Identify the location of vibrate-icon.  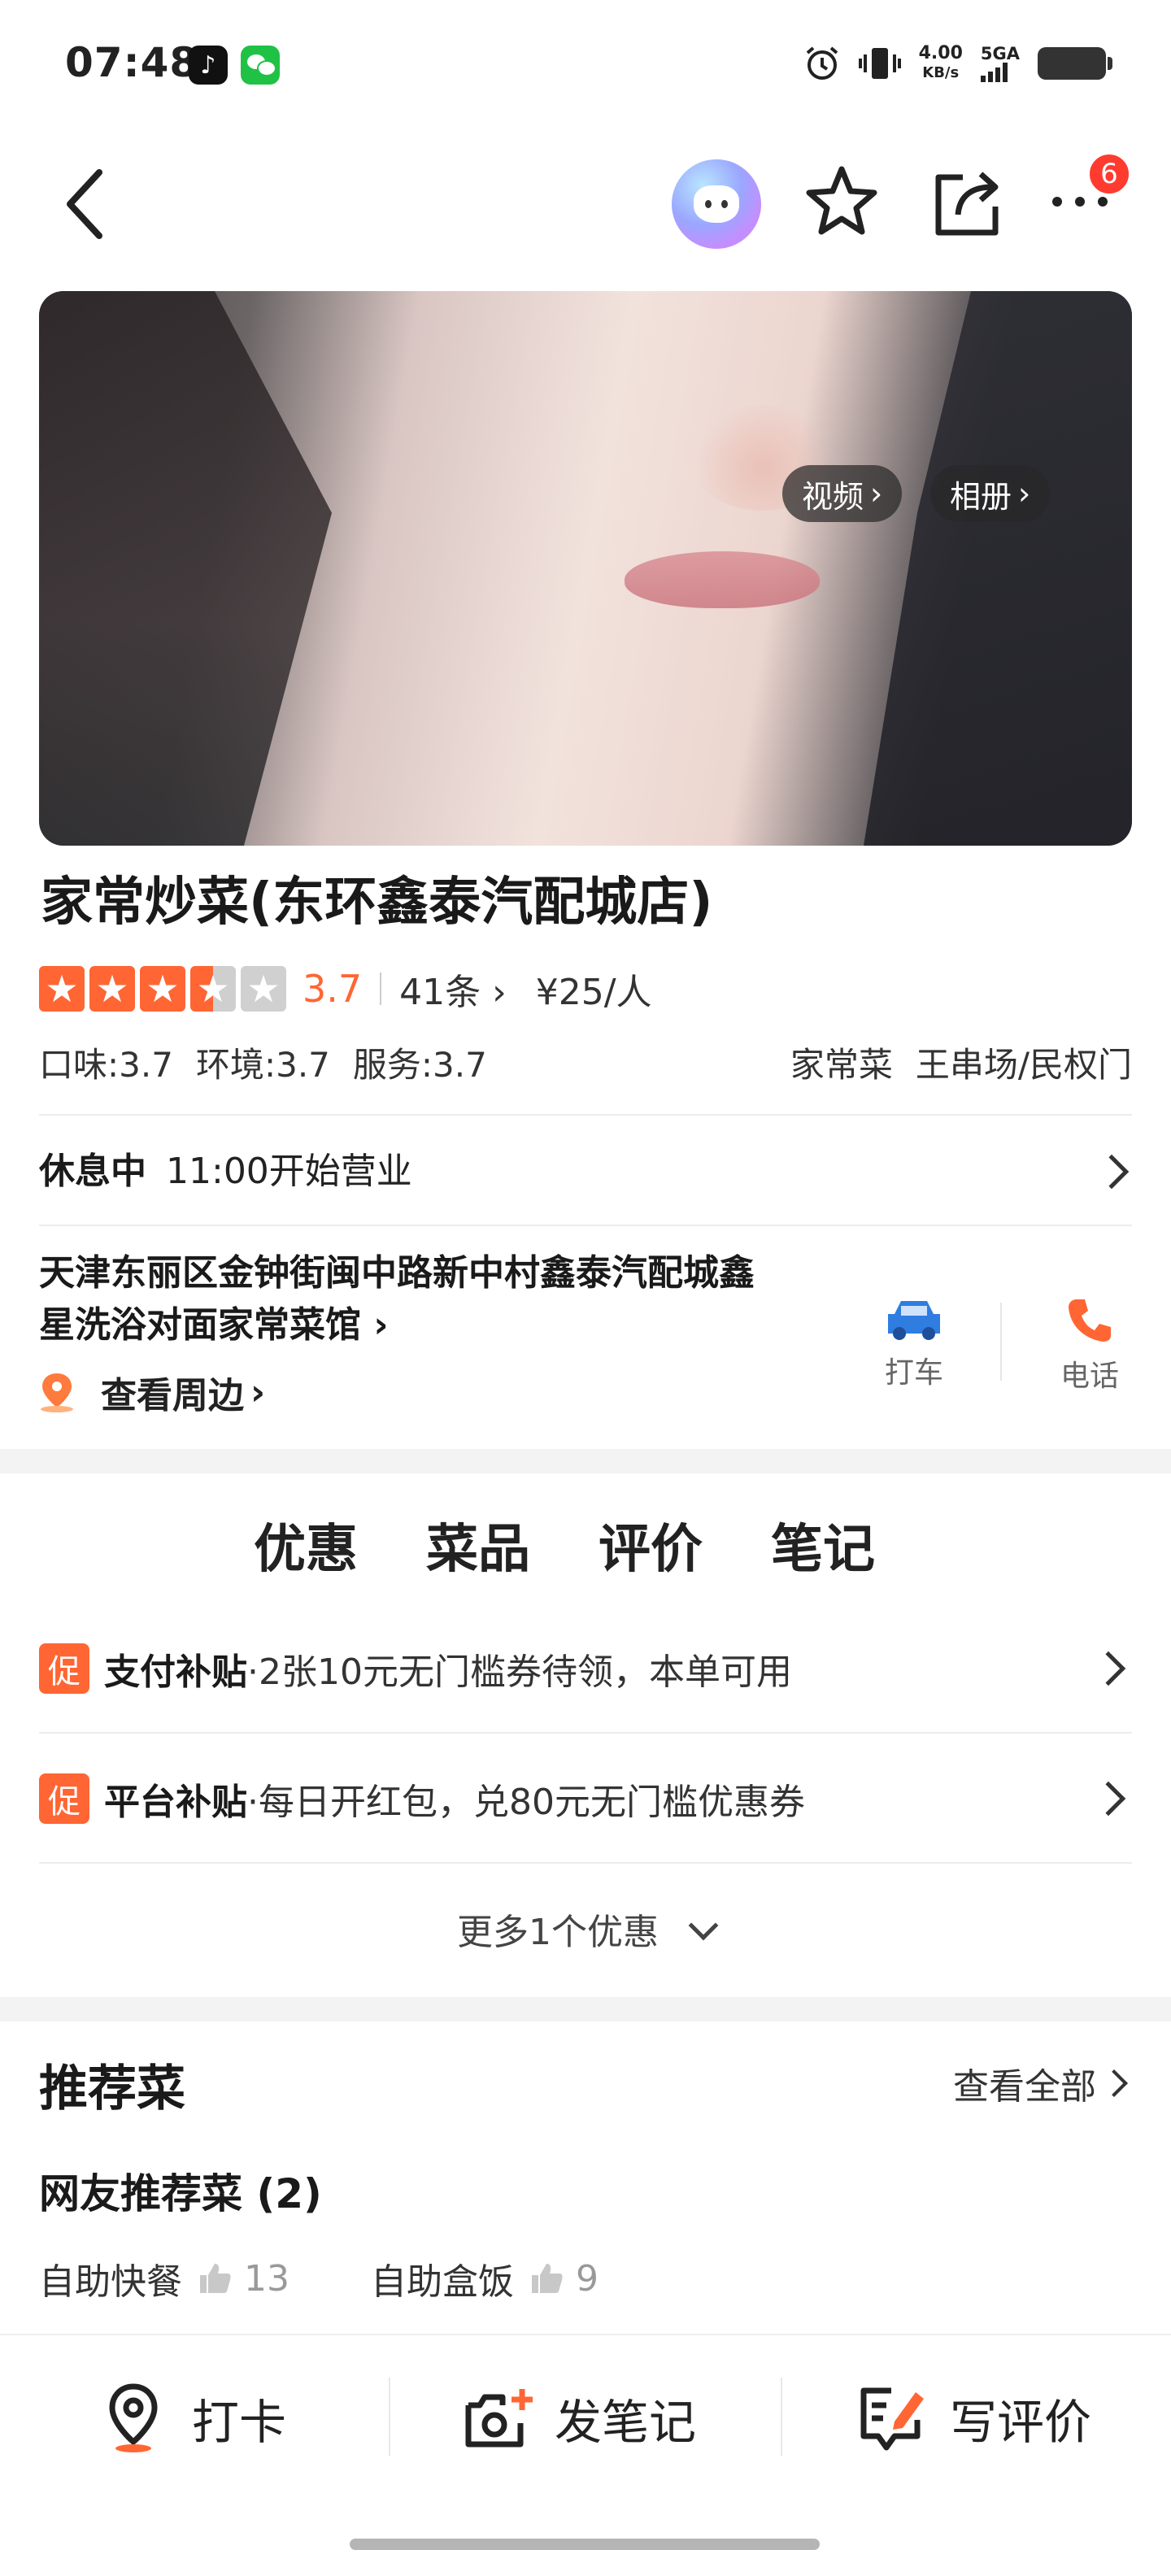
(879, 64).